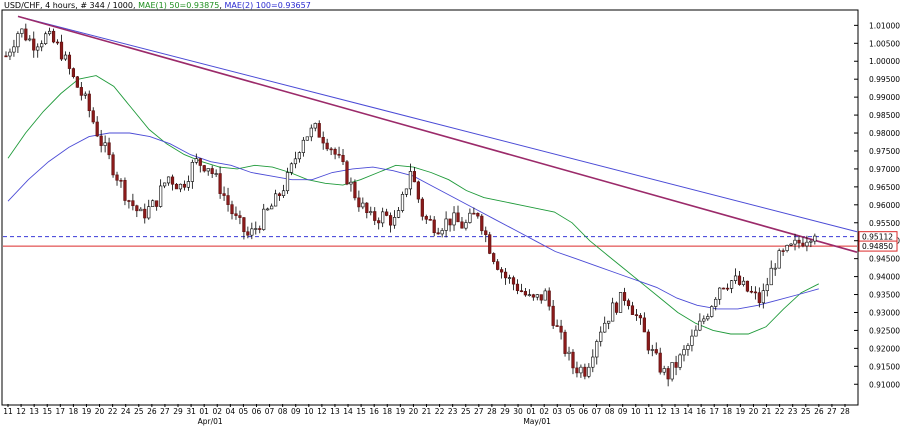  What do you see at coordinates (884, 348) in the screenshot?
I see `price-tick-label: 0.92000` at bounding box center [884, 348].